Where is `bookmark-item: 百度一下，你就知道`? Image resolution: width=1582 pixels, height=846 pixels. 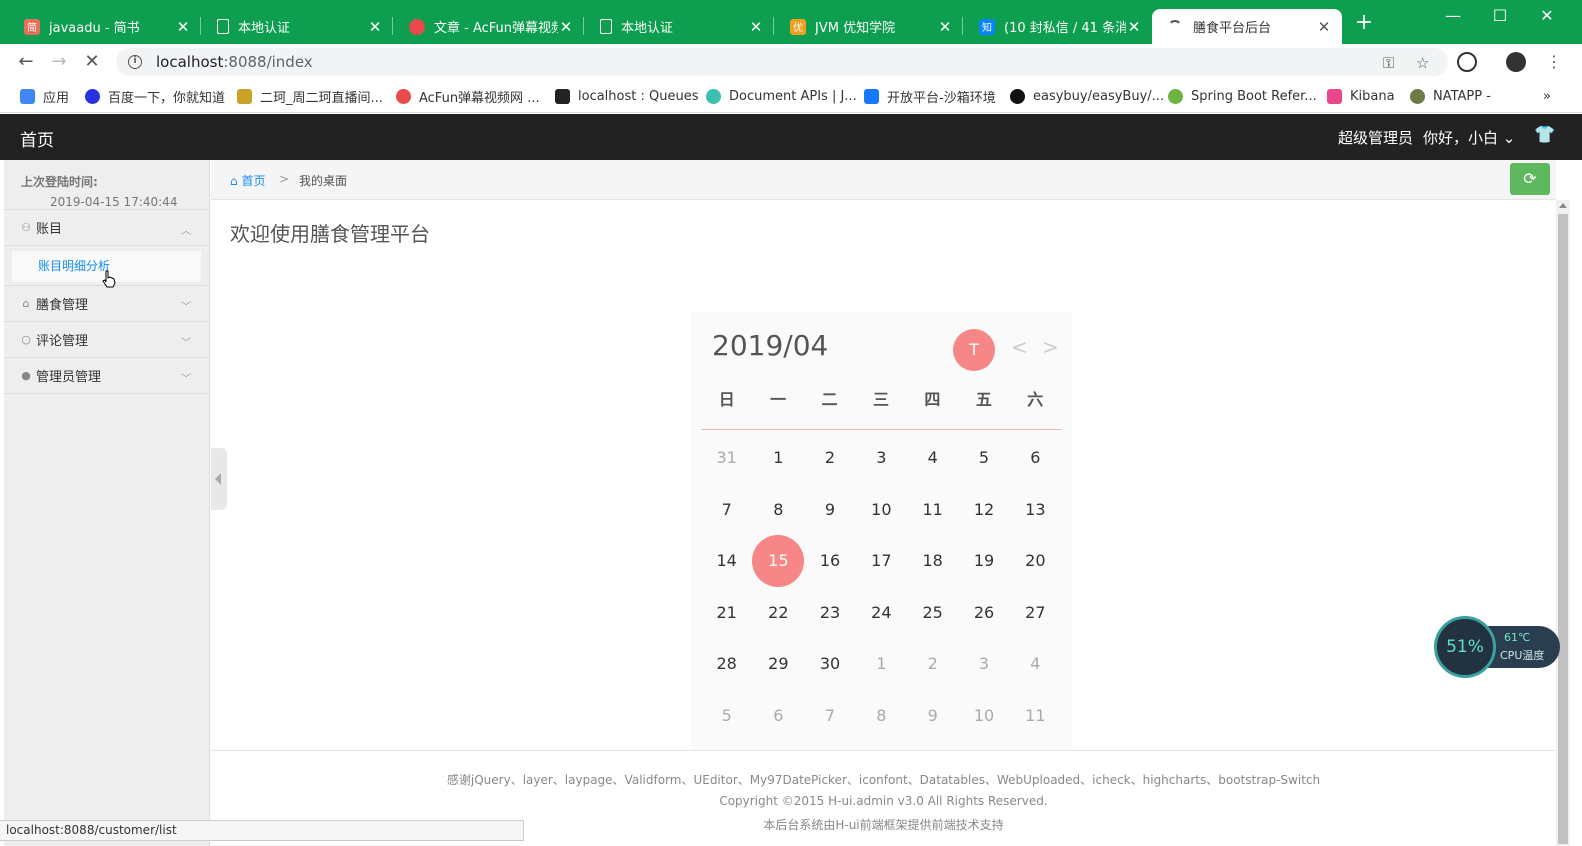
bookmark-item: 百度一下，你就知道 is located at coordinates (155, 96).